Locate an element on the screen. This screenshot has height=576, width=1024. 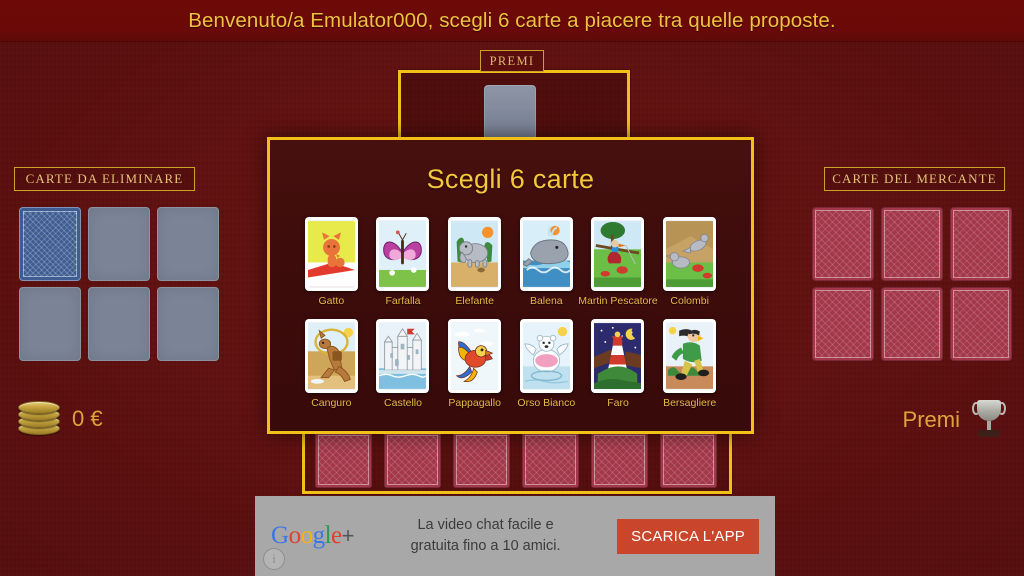
kingfisher-icon is located at coordinates (618, 254).